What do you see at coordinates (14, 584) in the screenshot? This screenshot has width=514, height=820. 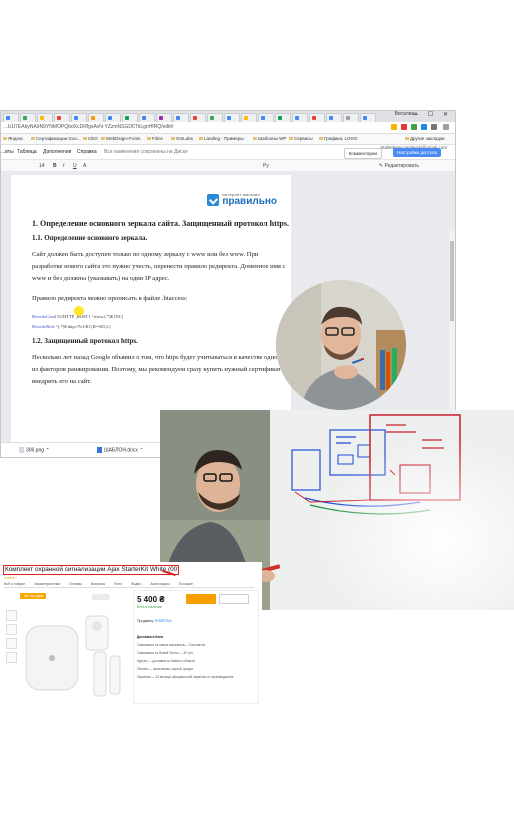 I see `tab-all: Всё о товаре` at bounding box center [14, 584].